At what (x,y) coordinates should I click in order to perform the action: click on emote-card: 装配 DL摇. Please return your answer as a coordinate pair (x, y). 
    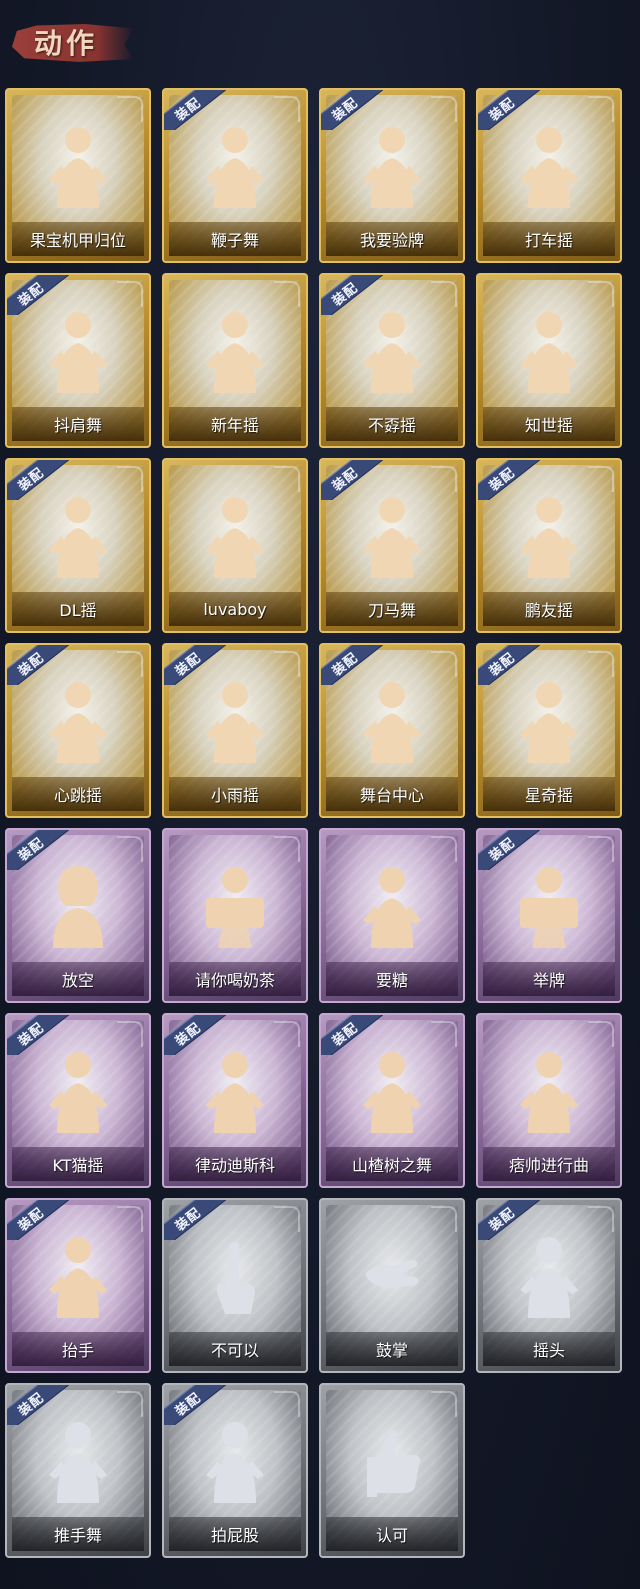
    Looking at the image, I should click on (78, 545).